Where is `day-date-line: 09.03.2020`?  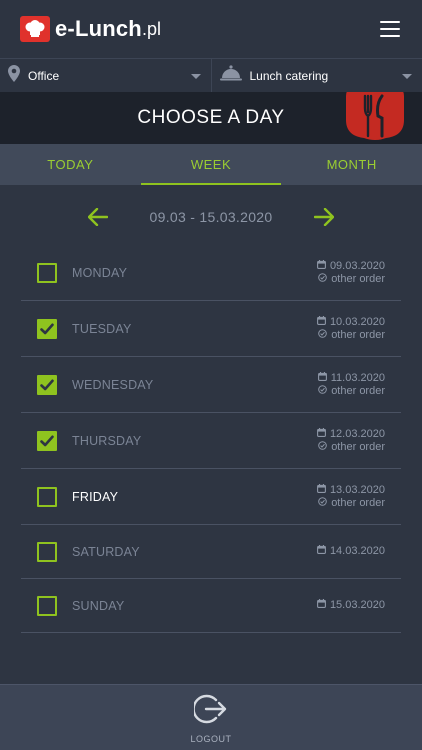 day-date-line: 09.03.2020 is located at coordinates (350, 266).